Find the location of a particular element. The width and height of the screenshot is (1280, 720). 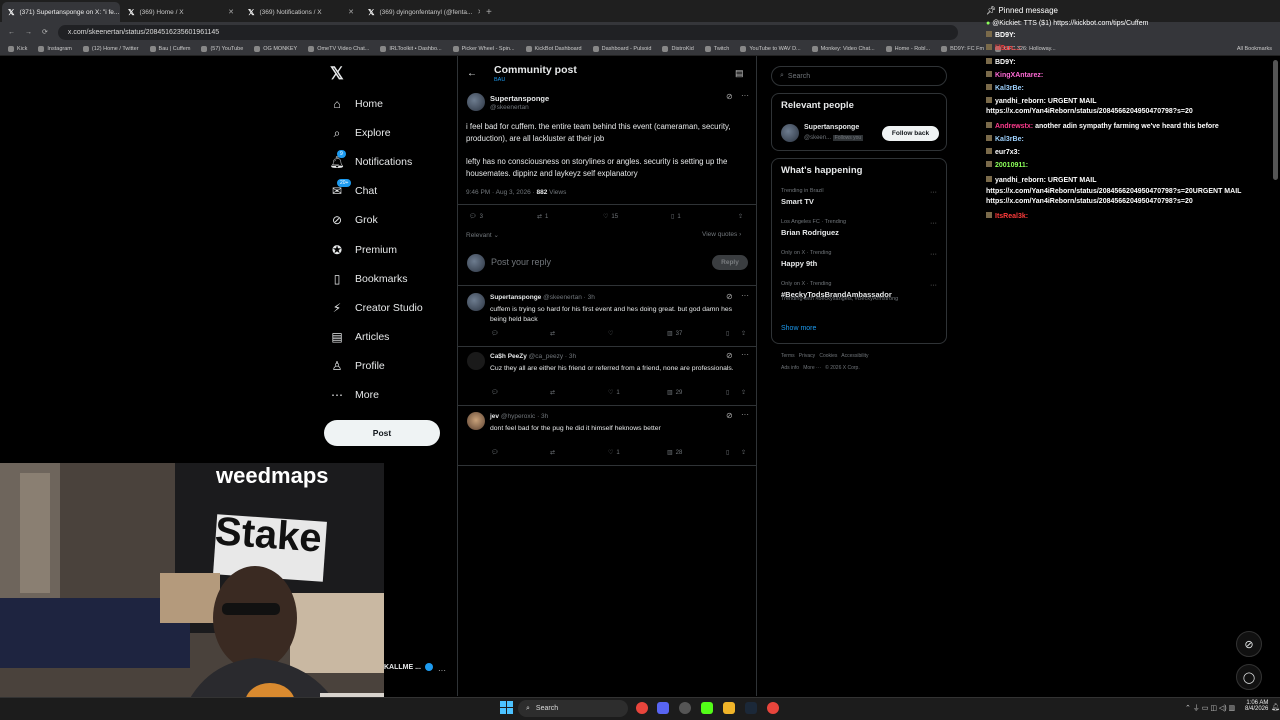

repost-action: ⇄ 1 is located at coordinates (542, 217).